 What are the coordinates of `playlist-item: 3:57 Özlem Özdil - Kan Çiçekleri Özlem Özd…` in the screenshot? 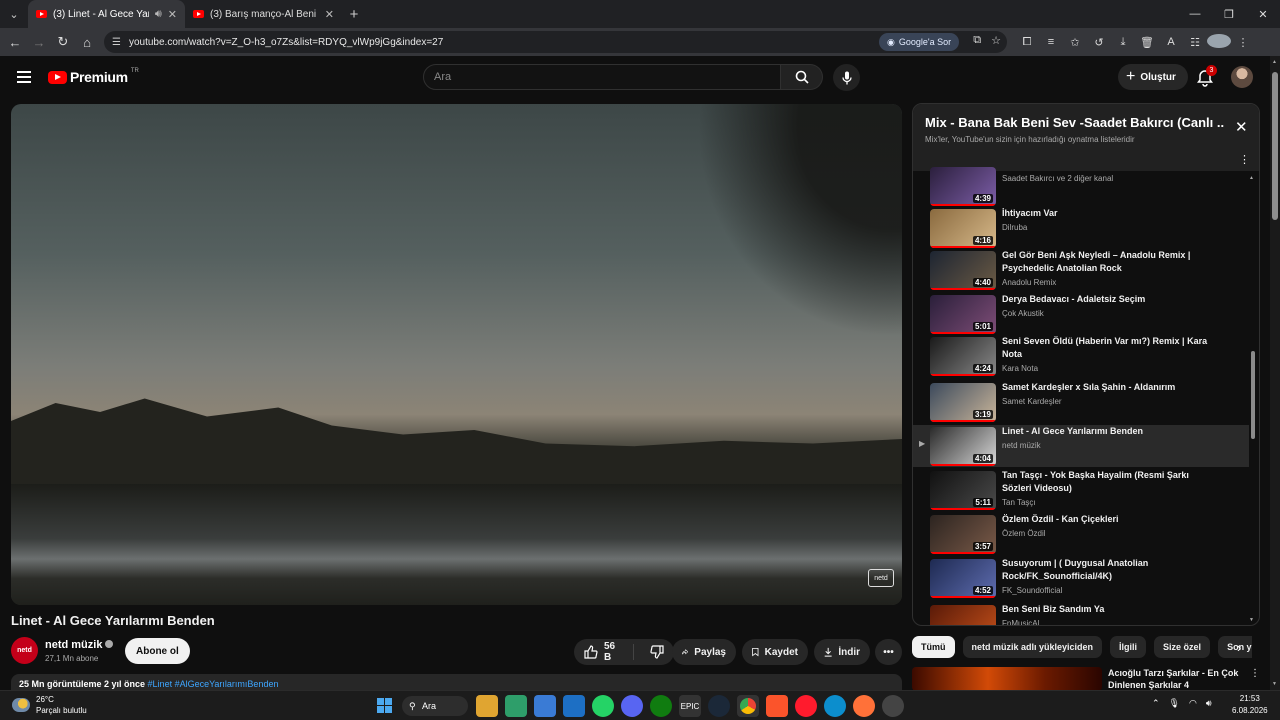 It's located at (1081, 535).